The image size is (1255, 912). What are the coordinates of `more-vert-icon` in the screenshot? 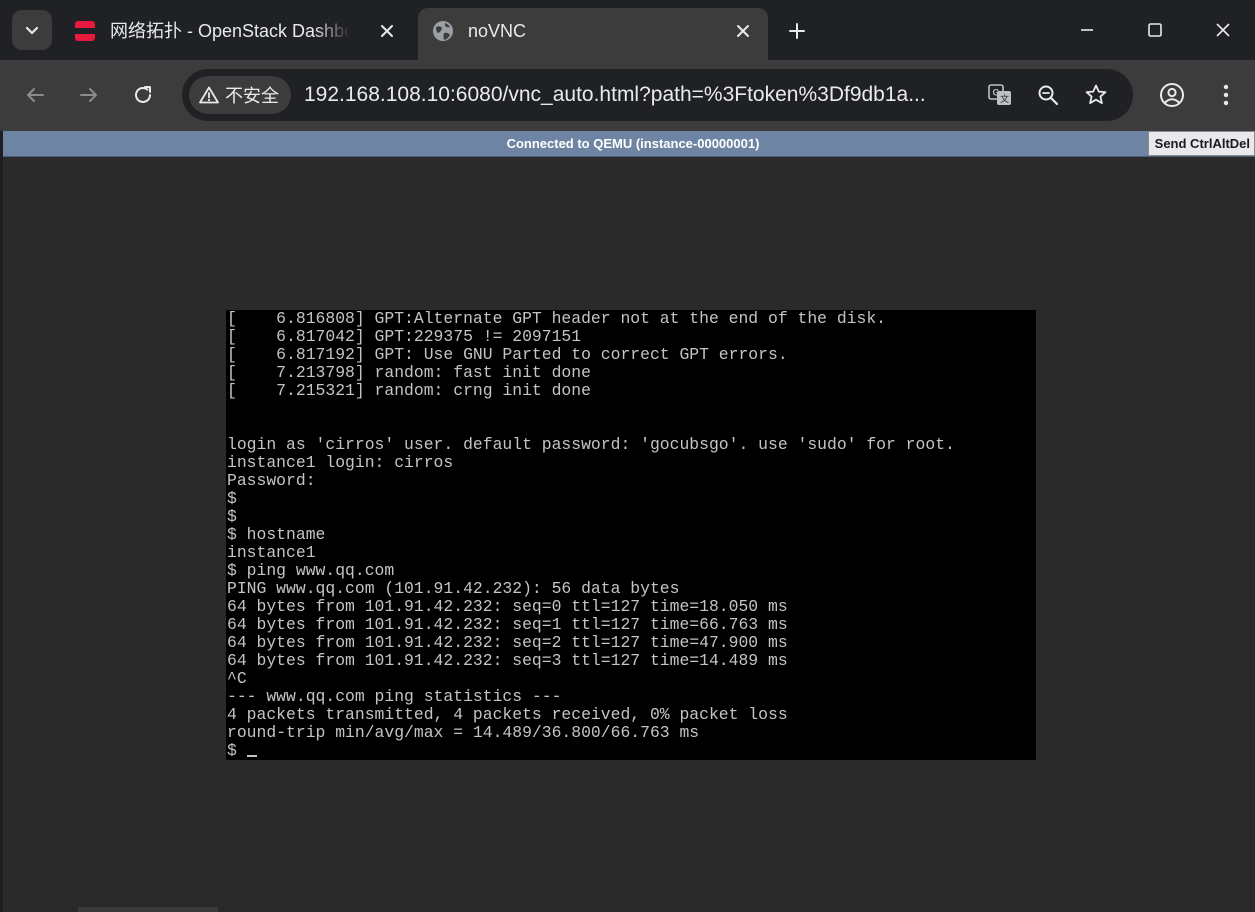 It's located at (1226, 95).